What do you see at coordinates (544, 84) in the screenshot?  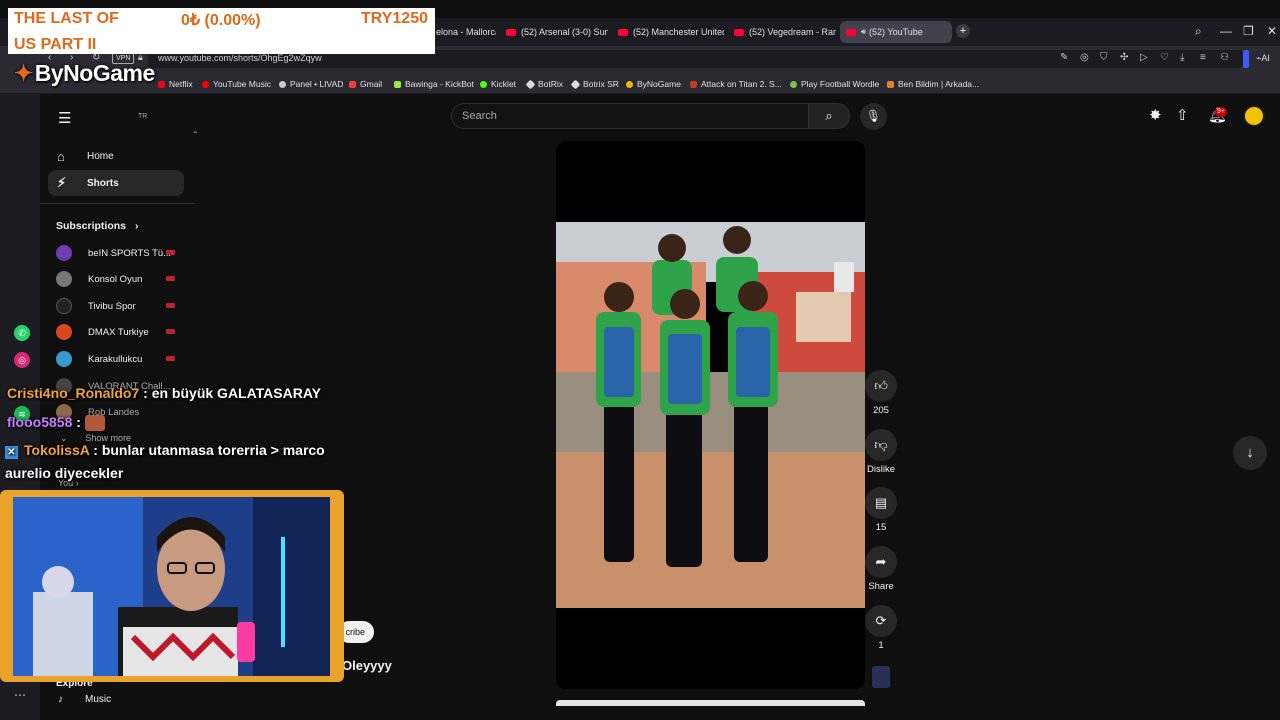 I see `bookmark: BotRix` at bounding box center [544, 84].